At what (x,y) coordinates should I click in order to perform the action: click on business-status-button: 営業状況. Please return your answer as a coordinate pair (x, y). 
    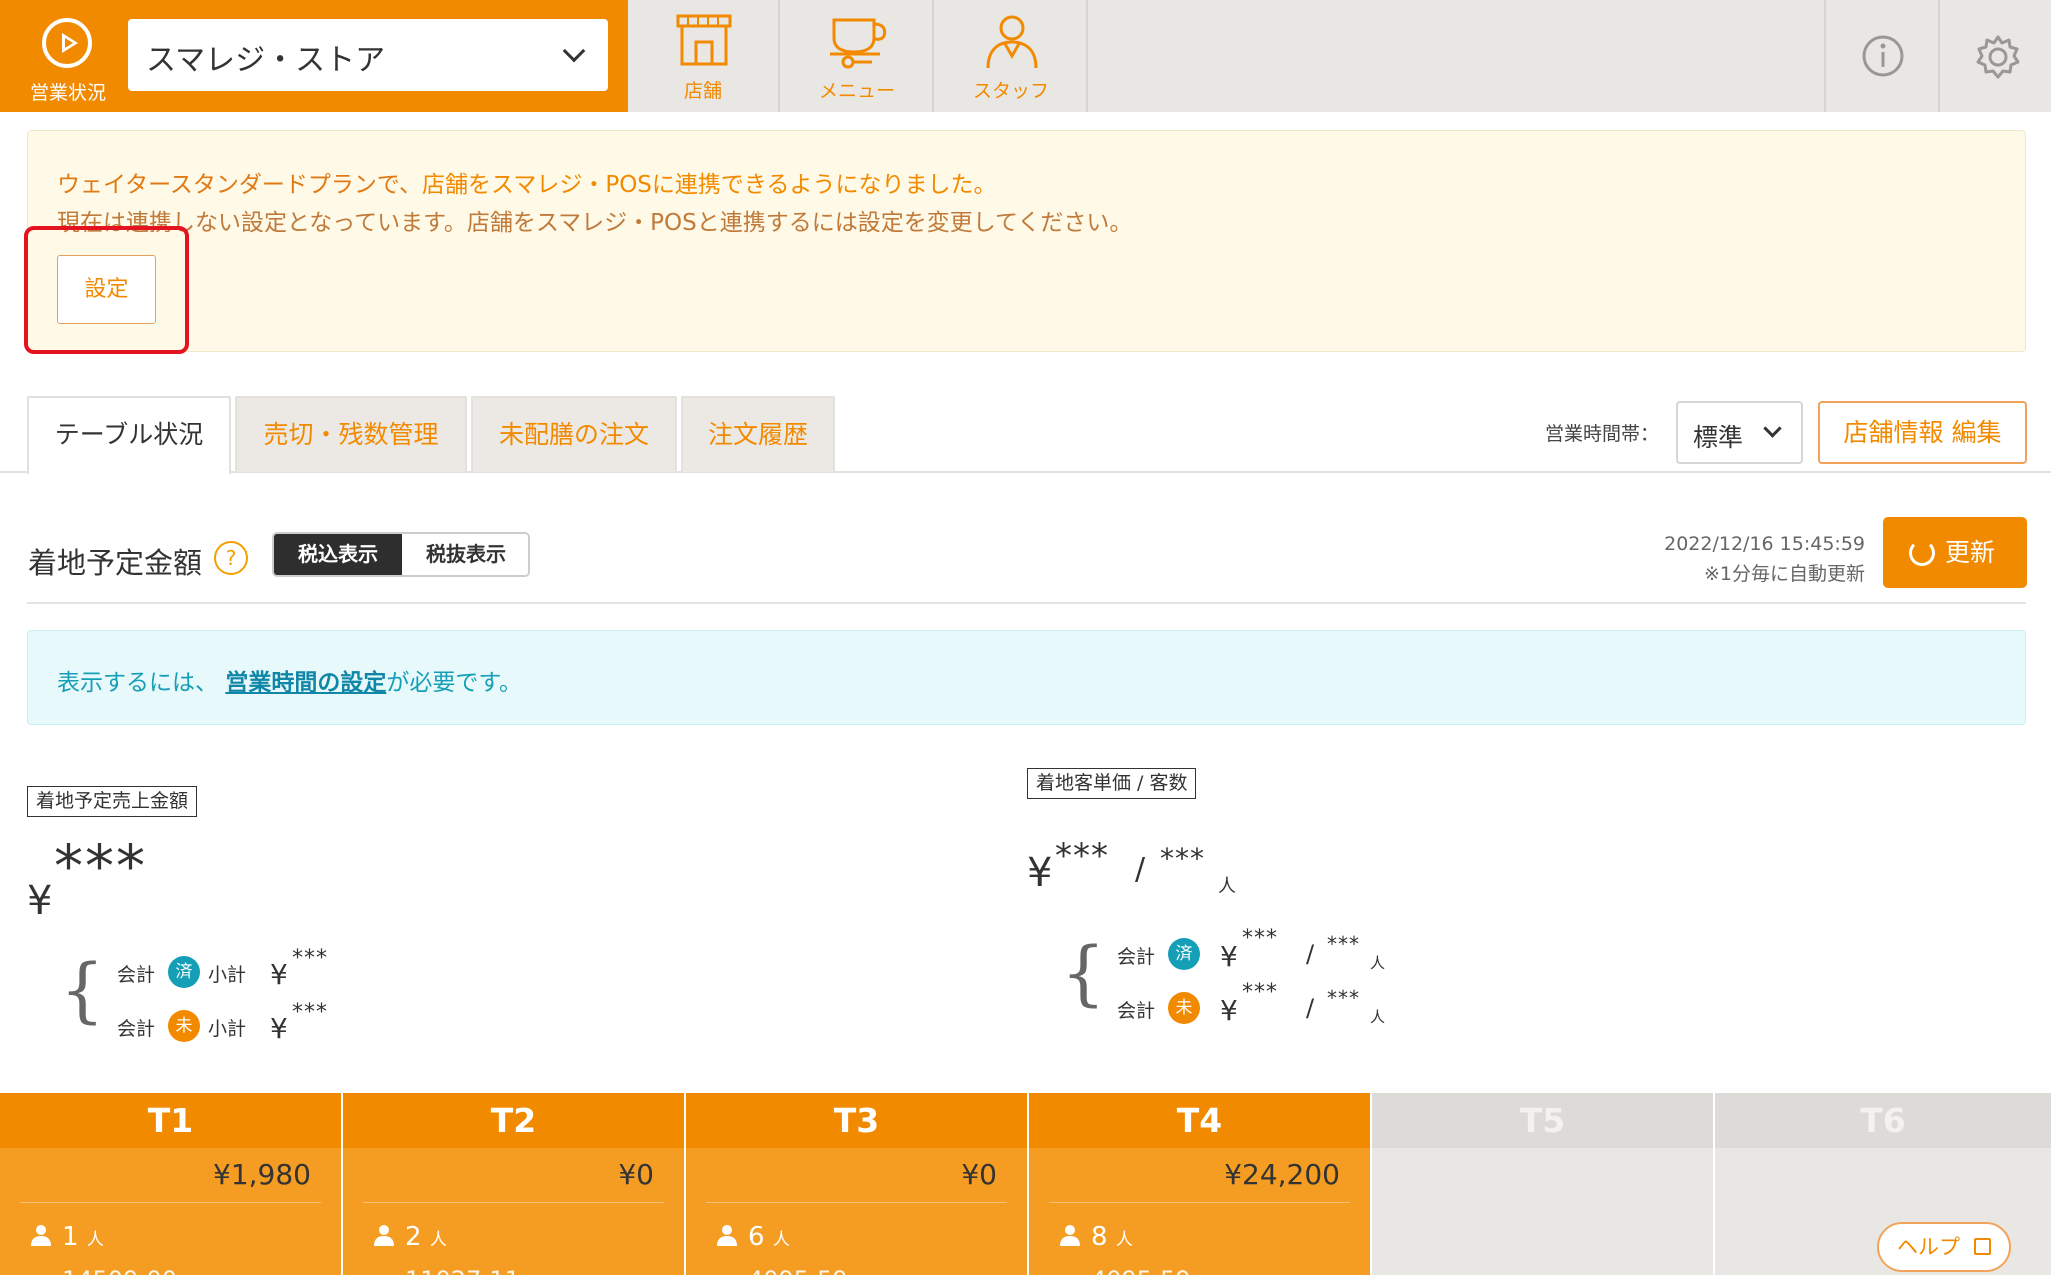
    Looking at the image, I should click on (65, 56).